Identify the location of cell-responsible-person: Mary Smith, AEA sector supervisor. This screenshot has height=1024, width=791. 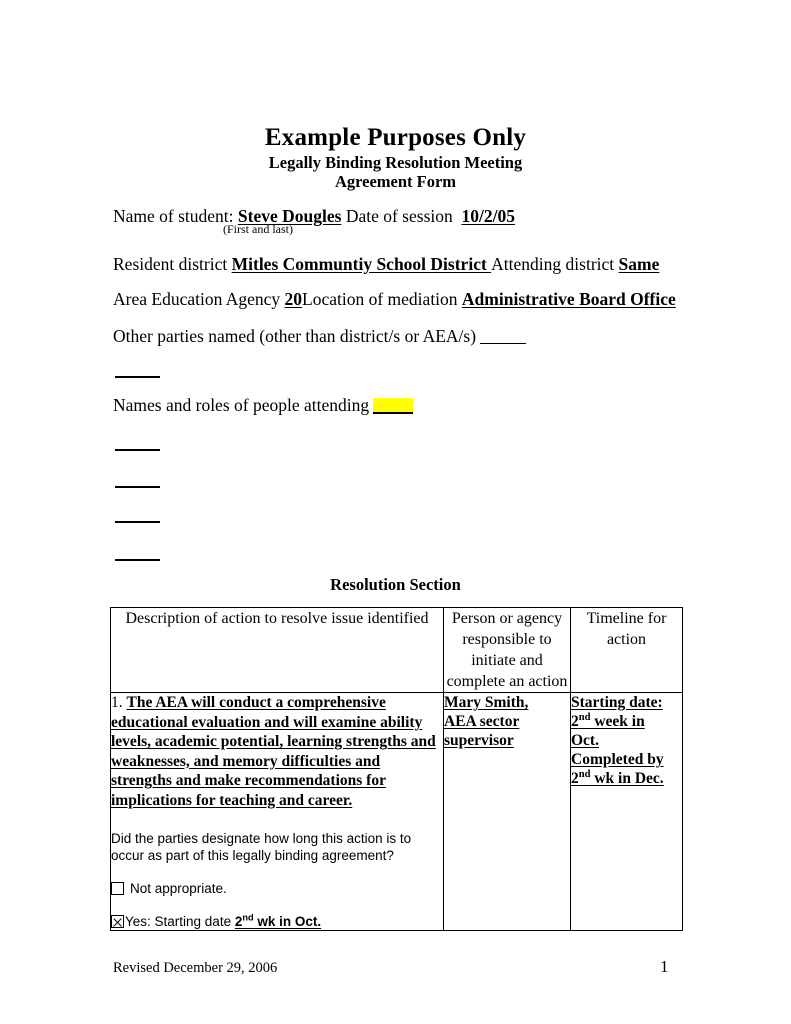
(507, 811).